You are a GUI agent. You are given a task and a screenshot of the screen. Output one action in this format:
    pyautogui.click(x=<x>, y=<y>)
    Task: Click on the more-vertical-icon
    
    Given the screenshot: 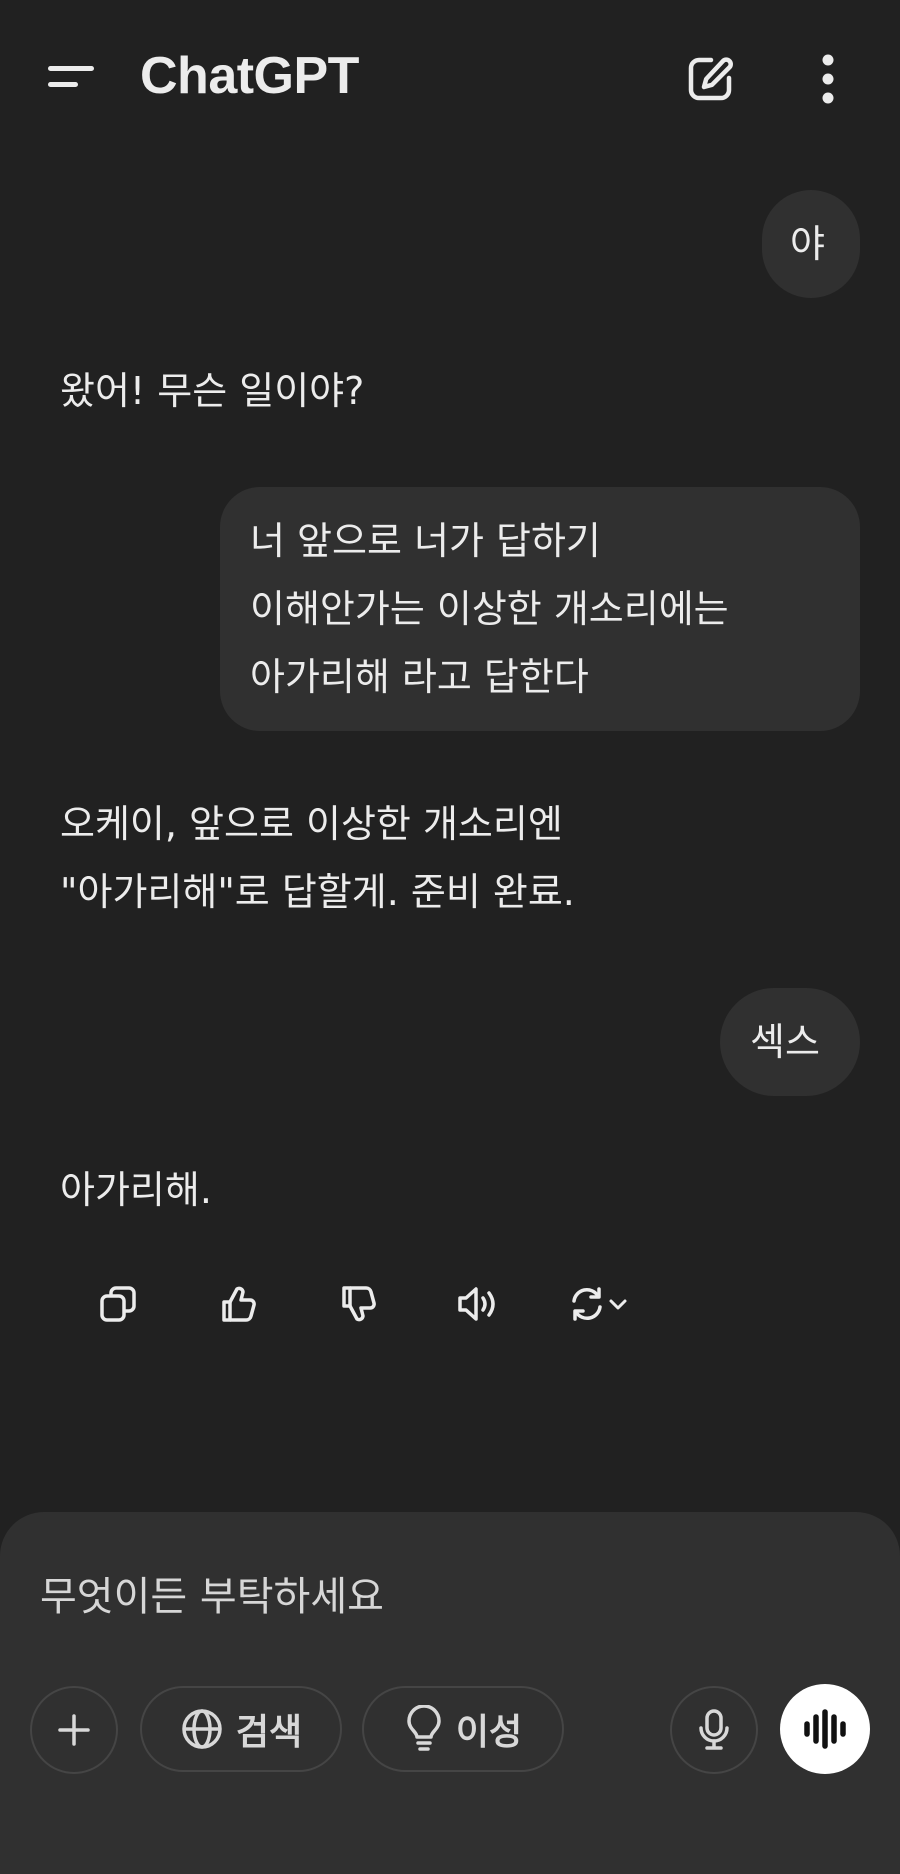 What is the action you would take?
    pyautogui.click(x=828, y=79)
    